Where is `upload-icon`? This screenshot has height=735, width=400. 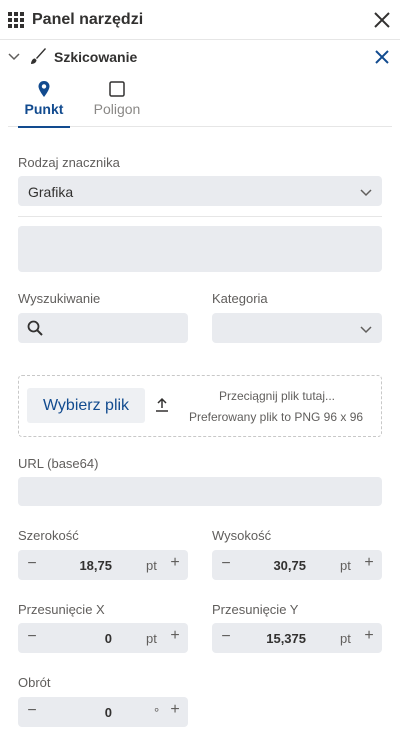
upload-icon is located at coordinates (162, 404).